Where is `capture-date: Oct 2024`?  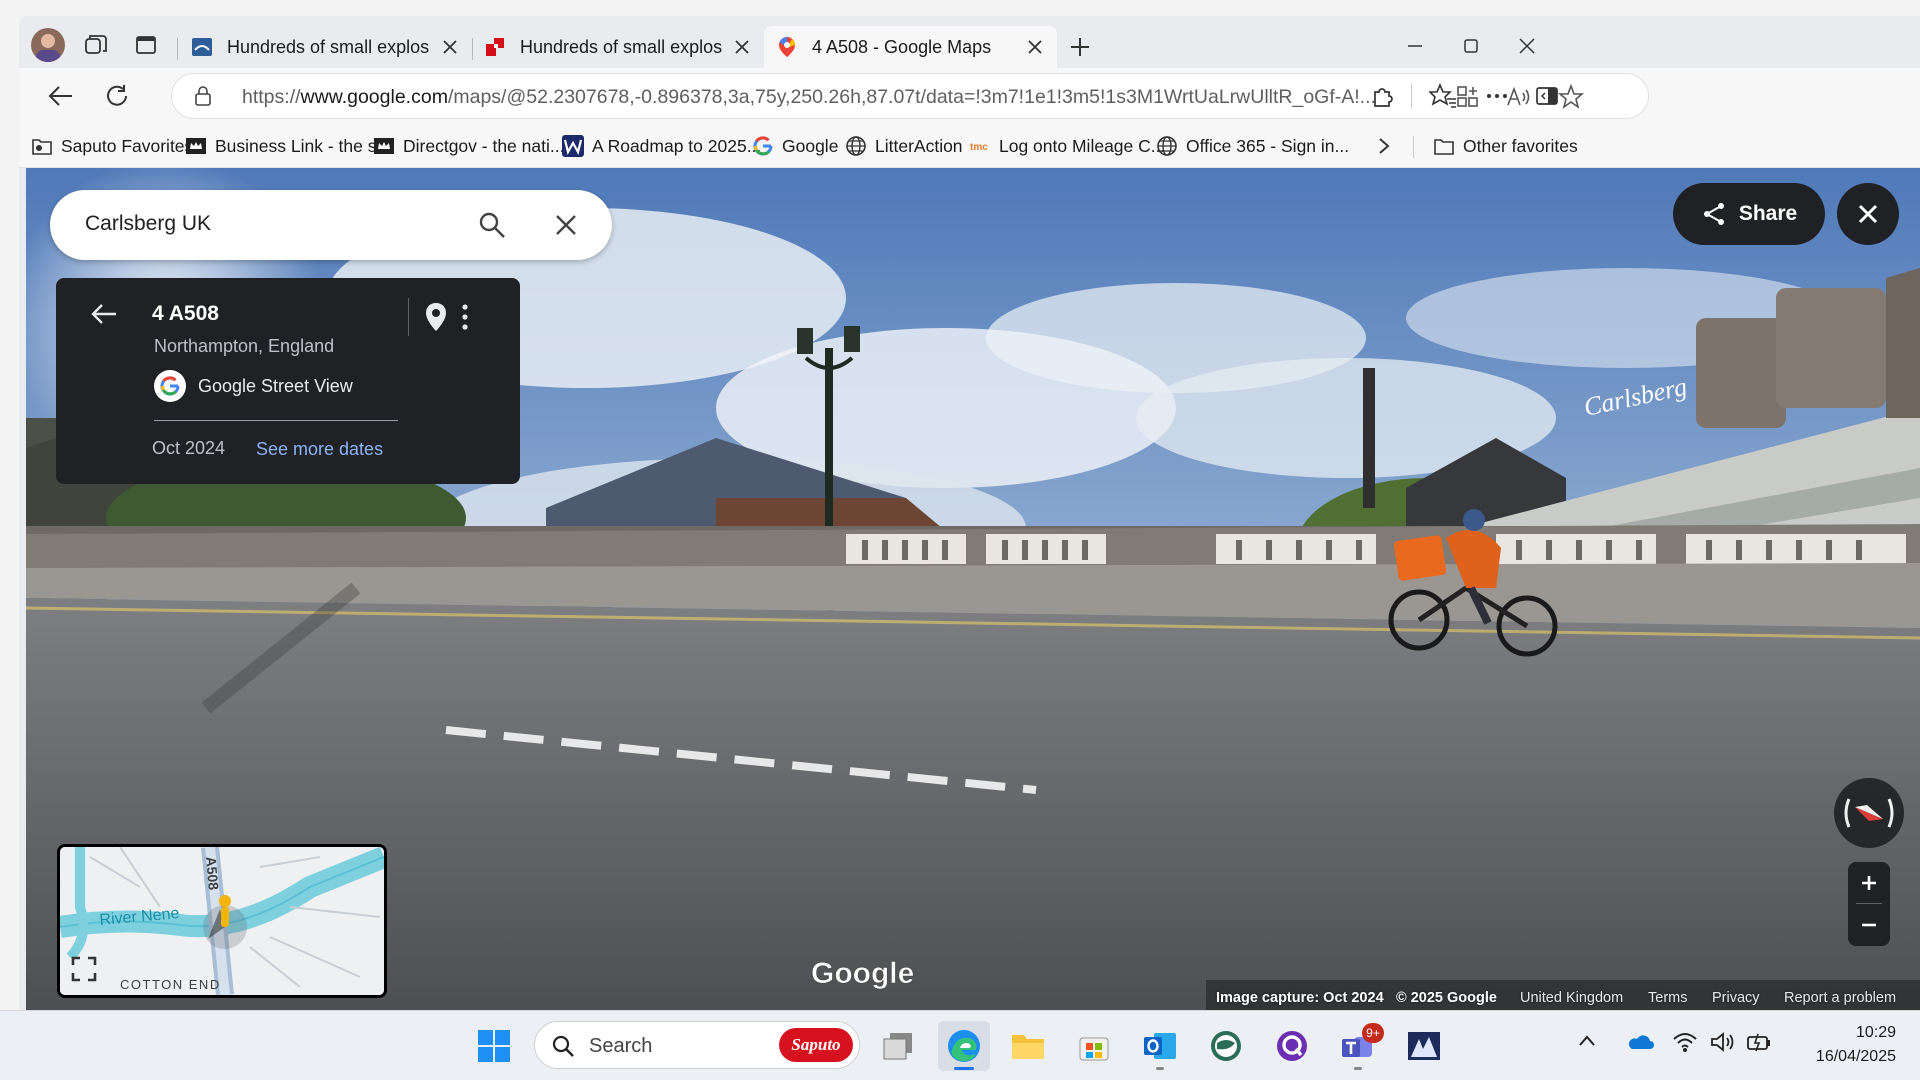 capture-date: Oct 2024 is located at coordinates (189, 448).